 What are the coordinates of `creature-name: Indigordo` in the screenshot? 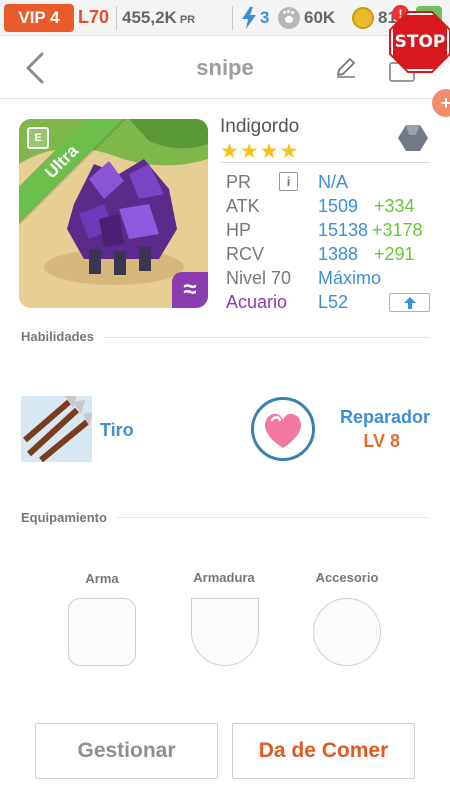 It's located at (260, 126).